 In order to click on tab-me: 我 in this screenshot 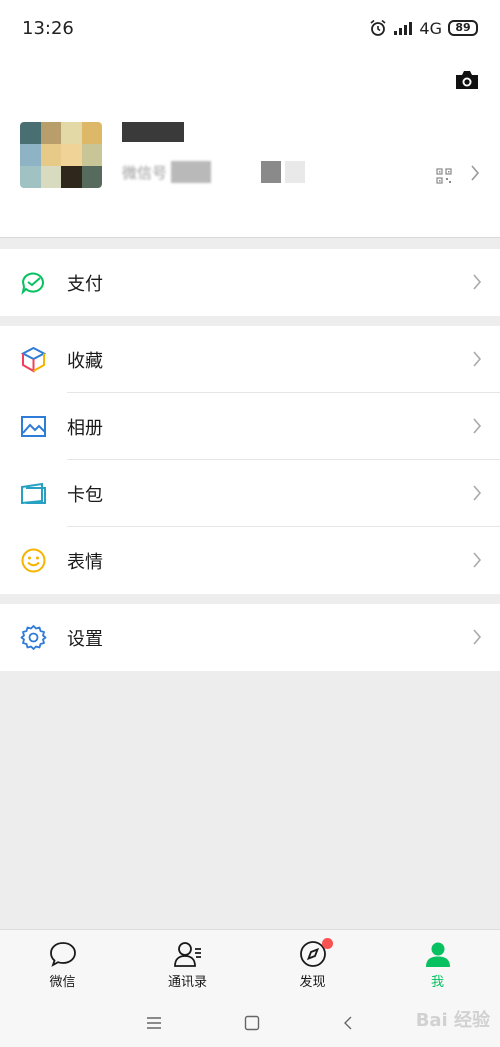, I will do `click(437, 964)`.